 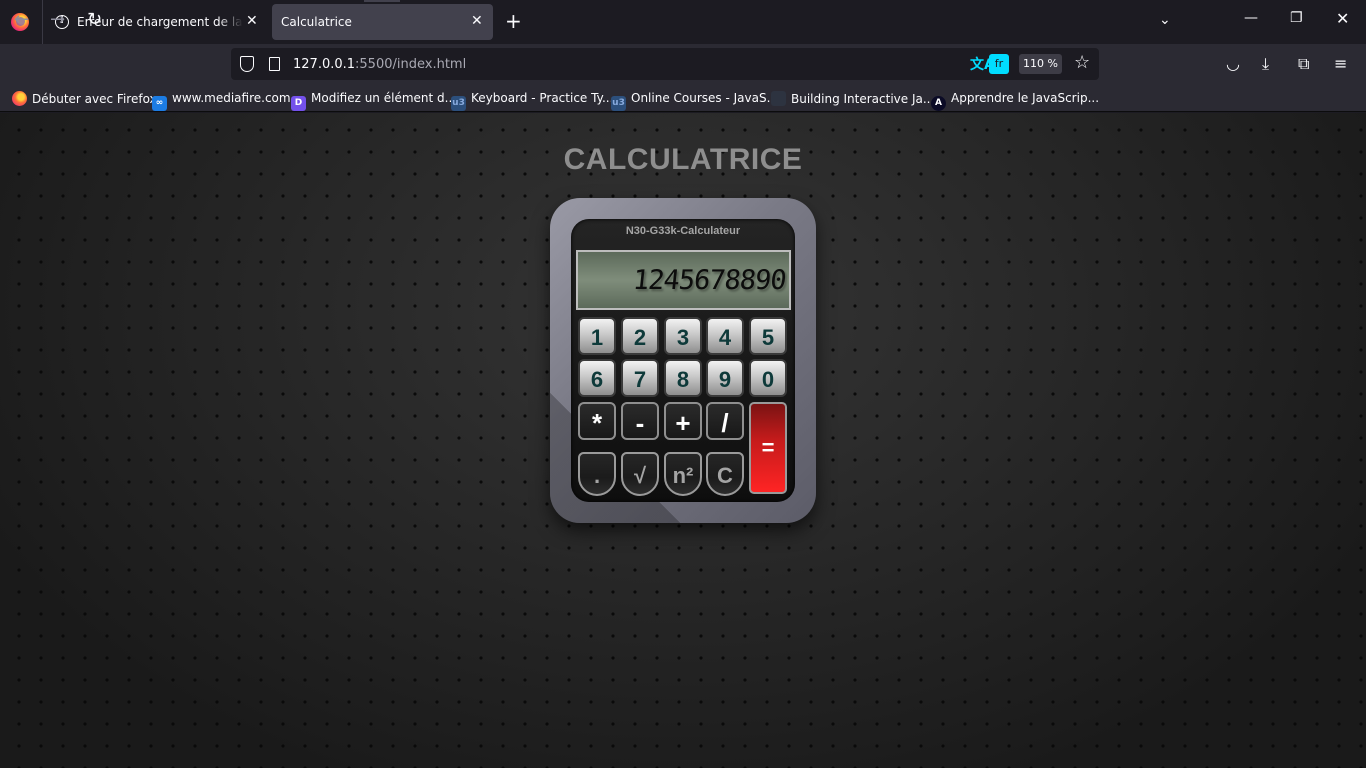 What do you see at coordinates (1342, 18) in the screenshot?
I see `close-window-button: ✕` at bounding box center [1342, 18].